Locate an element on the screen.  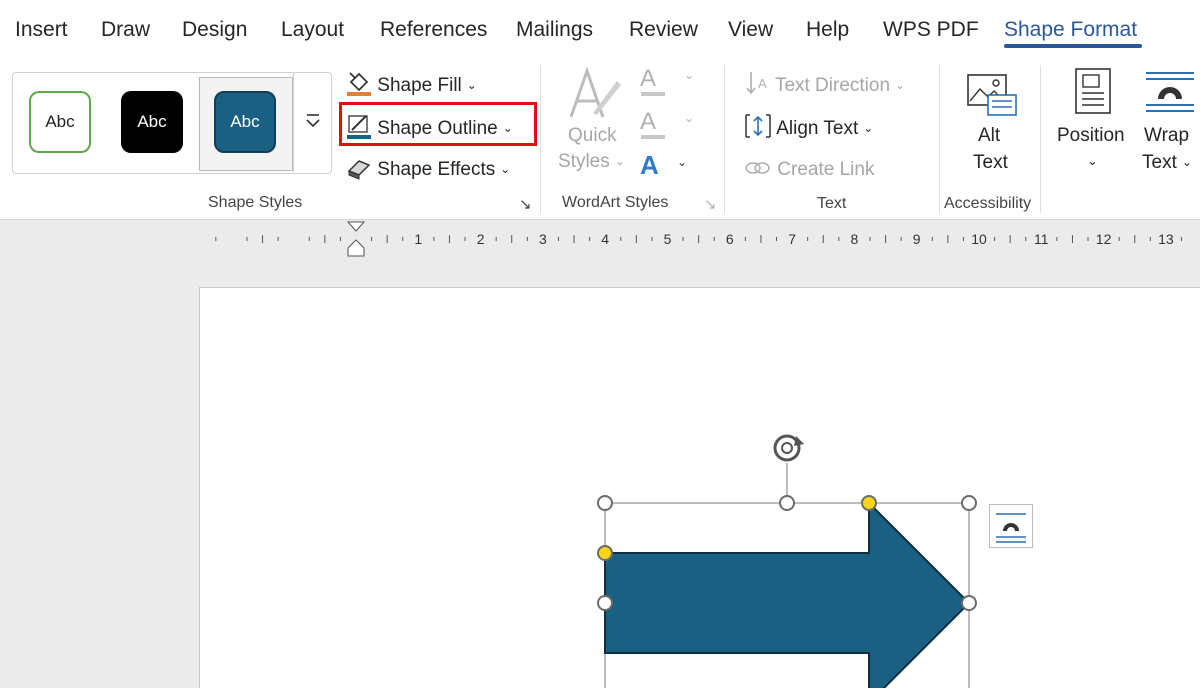
shape-effects-button: Shape Effects ⌄ is located at coordinates (428, 168).